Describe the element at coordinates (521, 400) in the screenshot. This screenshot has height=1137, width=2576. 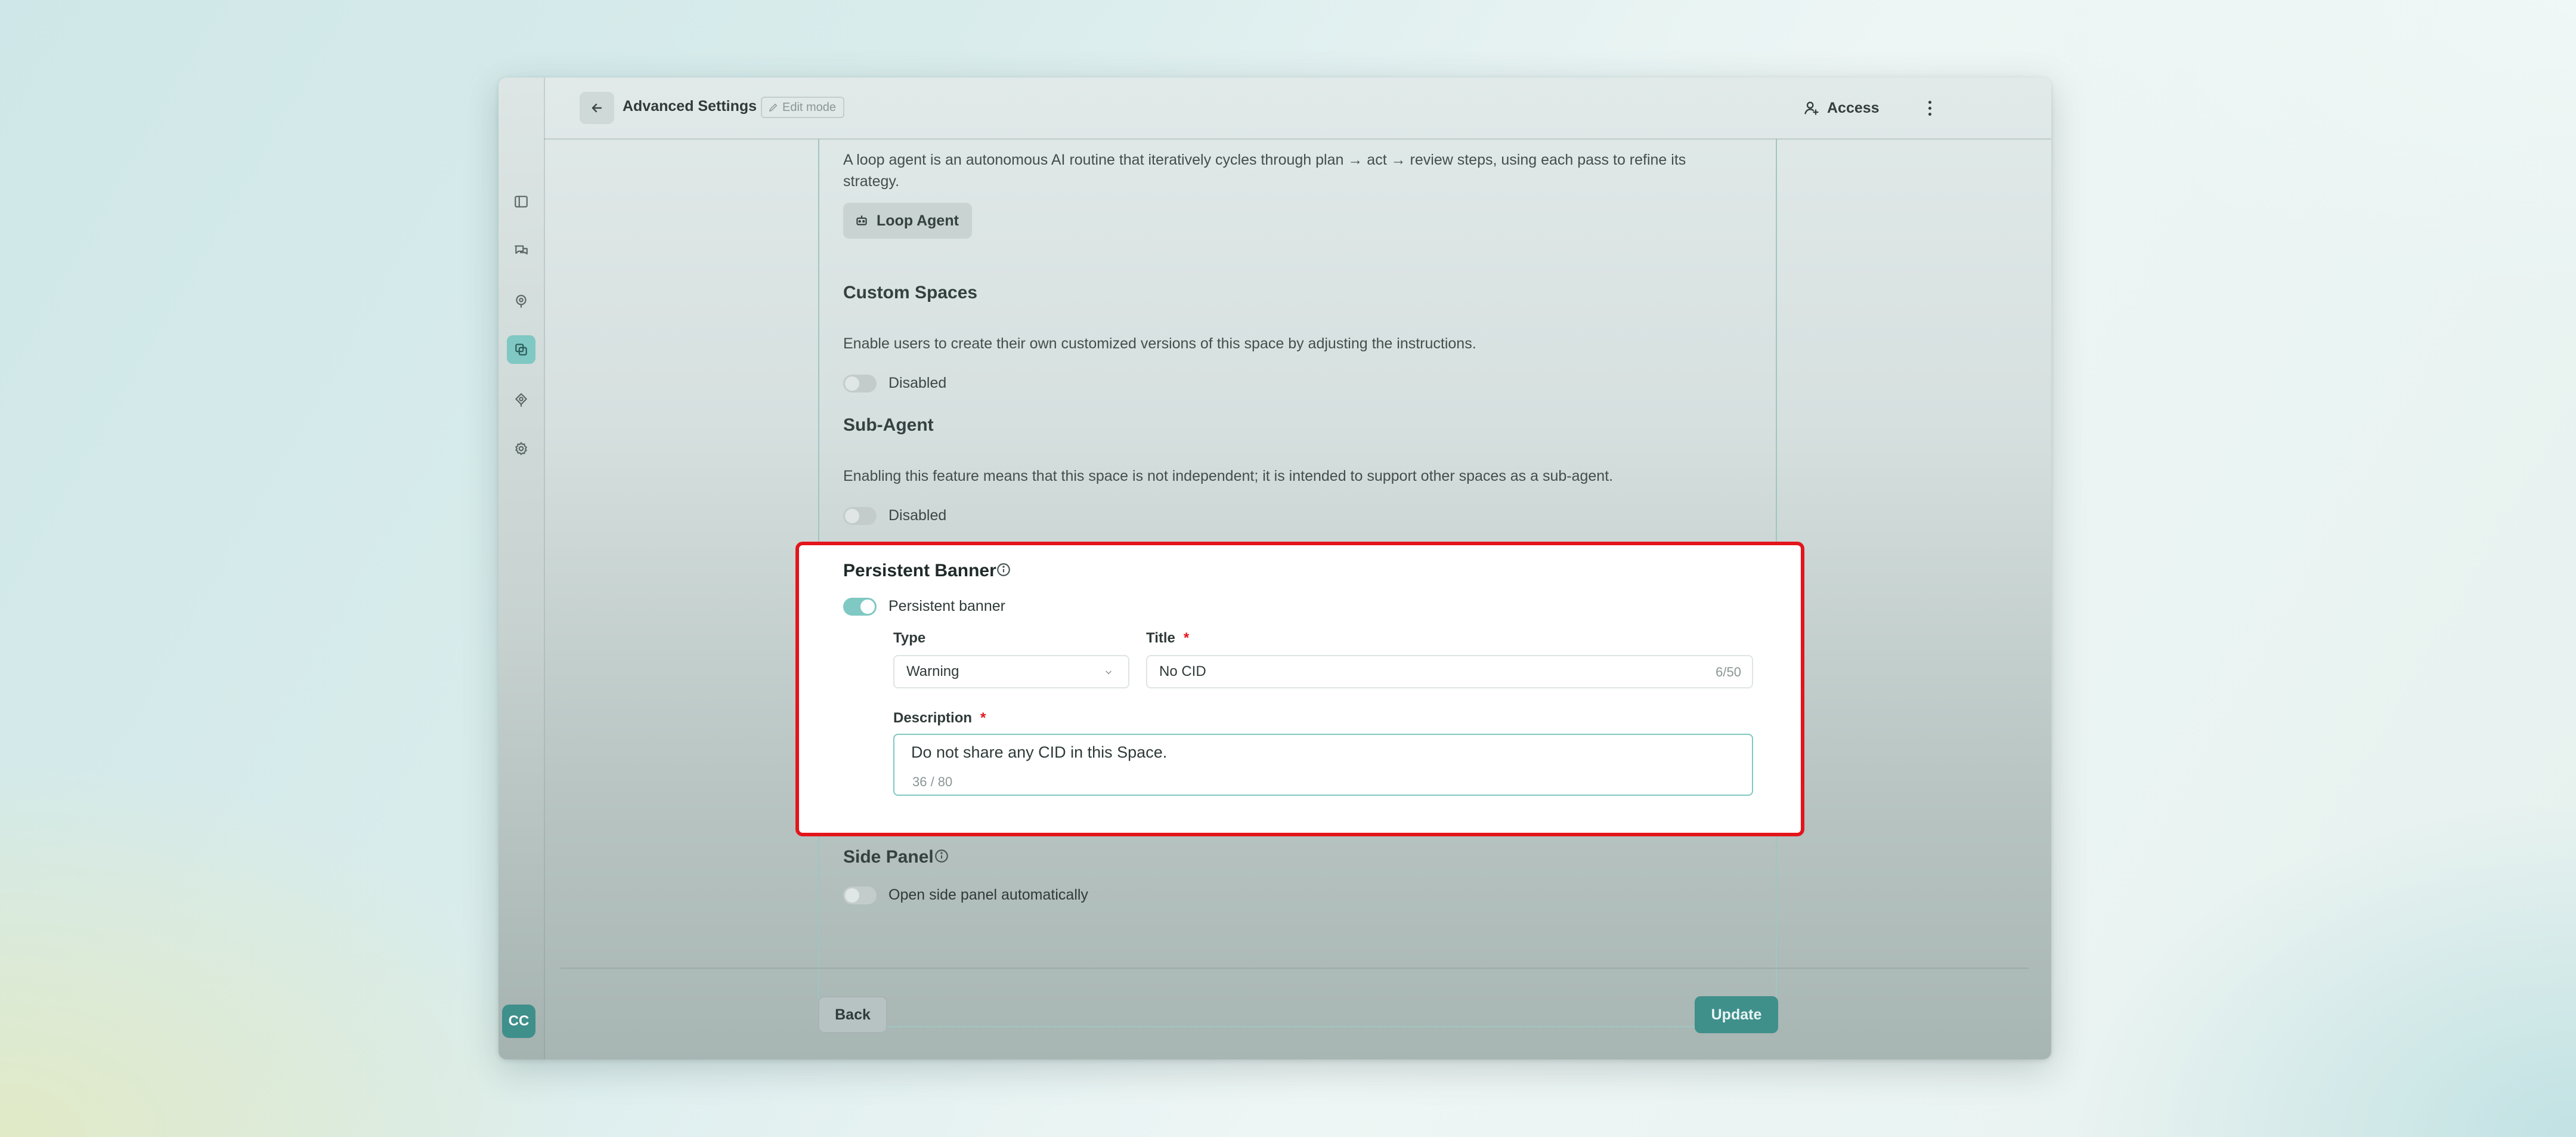
I see `agents-icon` at that location.